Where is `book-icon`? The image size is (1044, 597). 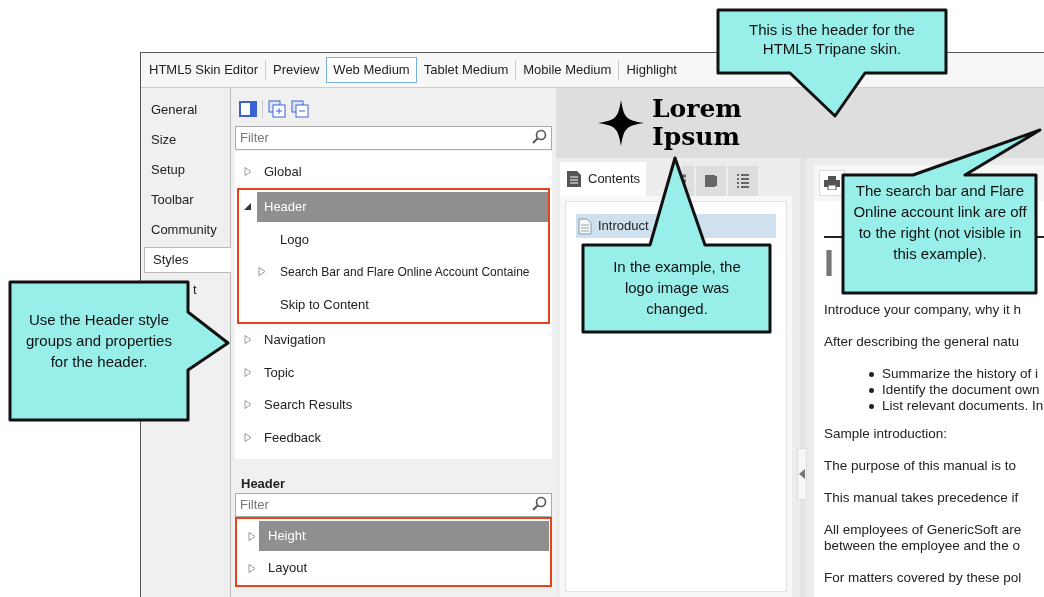
book-icon is located at coordinates (711, 181).